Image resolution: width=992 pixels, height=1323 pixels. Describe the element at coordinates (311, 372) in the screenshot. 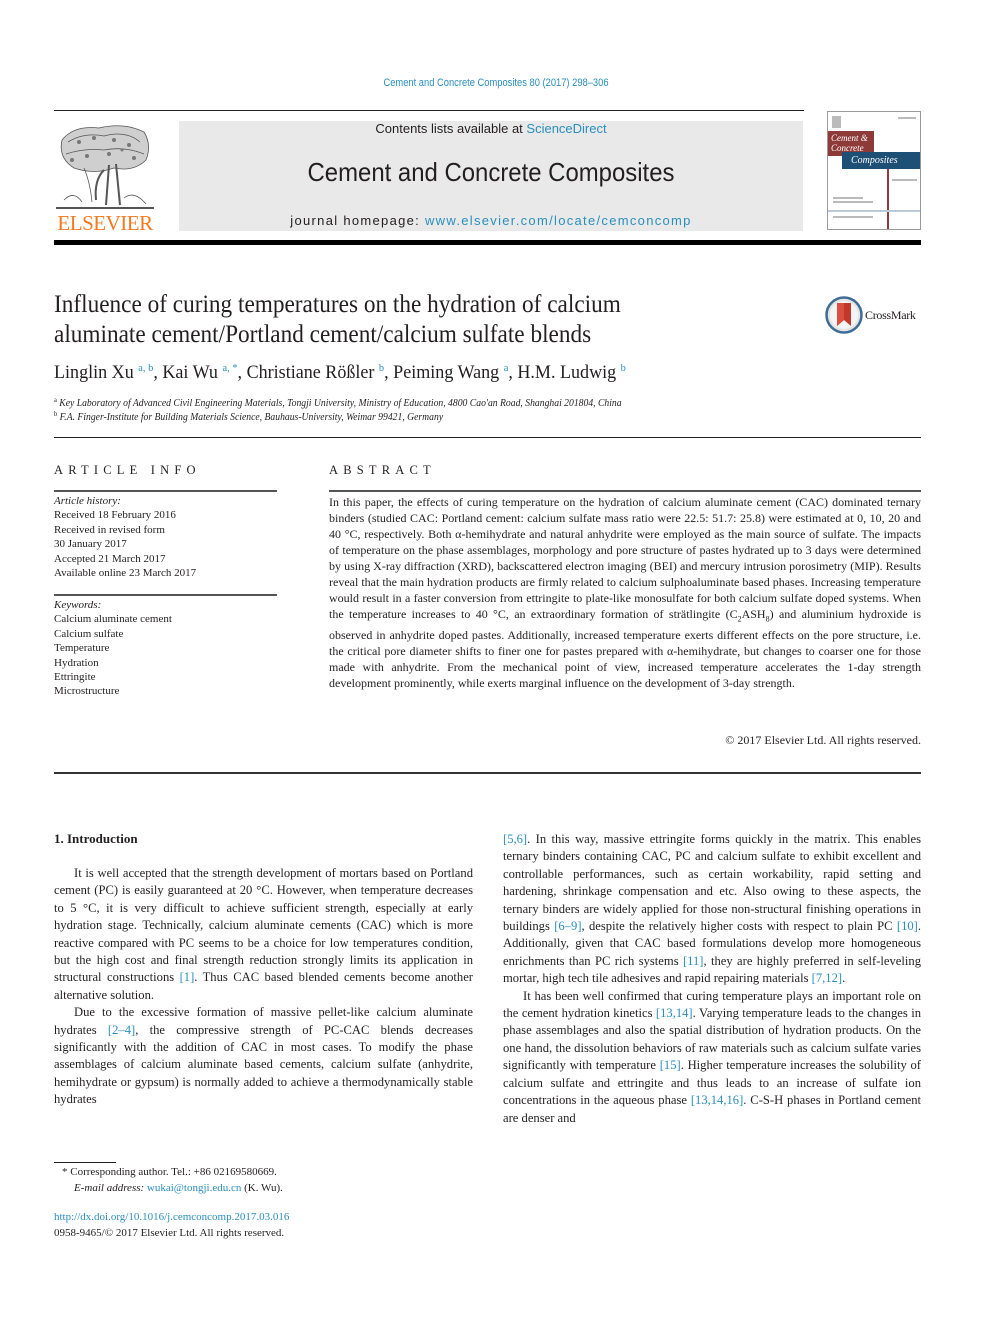

I see `author-name: Christiane Rößler` at that location.